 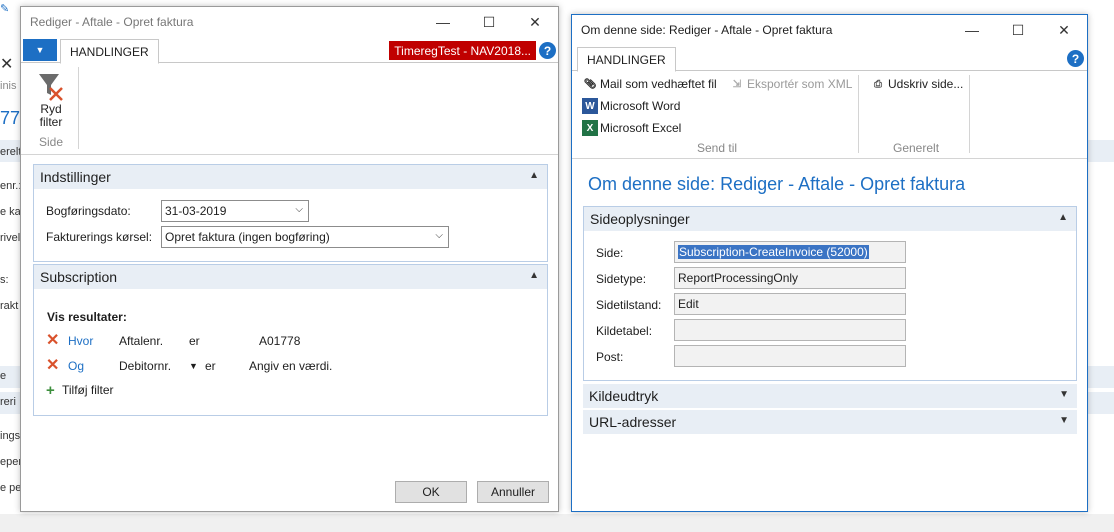 I want to click on ribbon-item-label: Eksportér som XML, so click(x=800, y=84).